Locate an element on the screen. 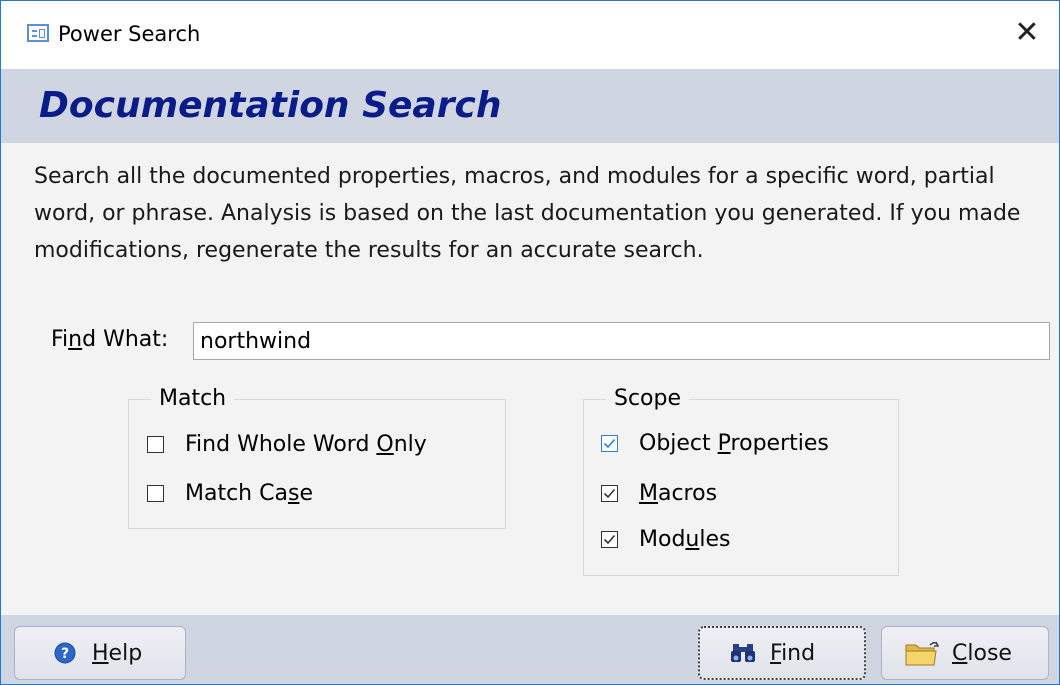 The width and height of the screenshot is (1060, 685). find-what-input is located at coordinates (621, 341).